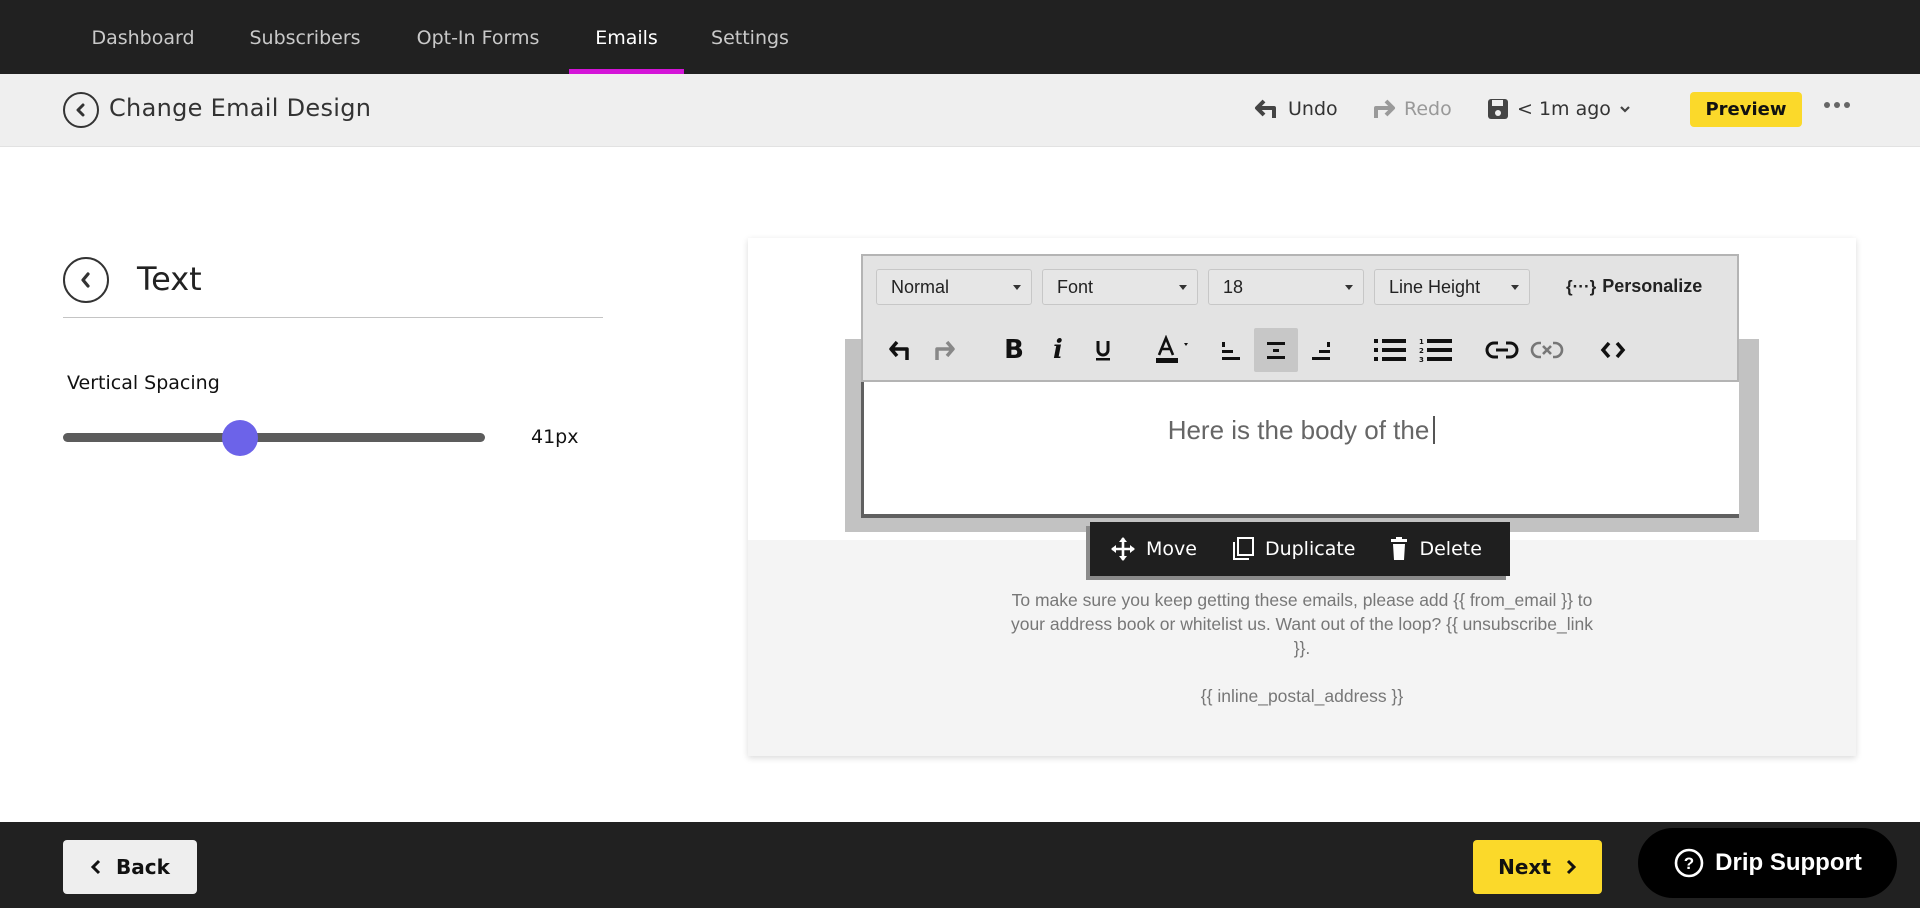 The height and width of the screenshot is (908, 1920). I want to click on panel-back-button, so click(86, 280).